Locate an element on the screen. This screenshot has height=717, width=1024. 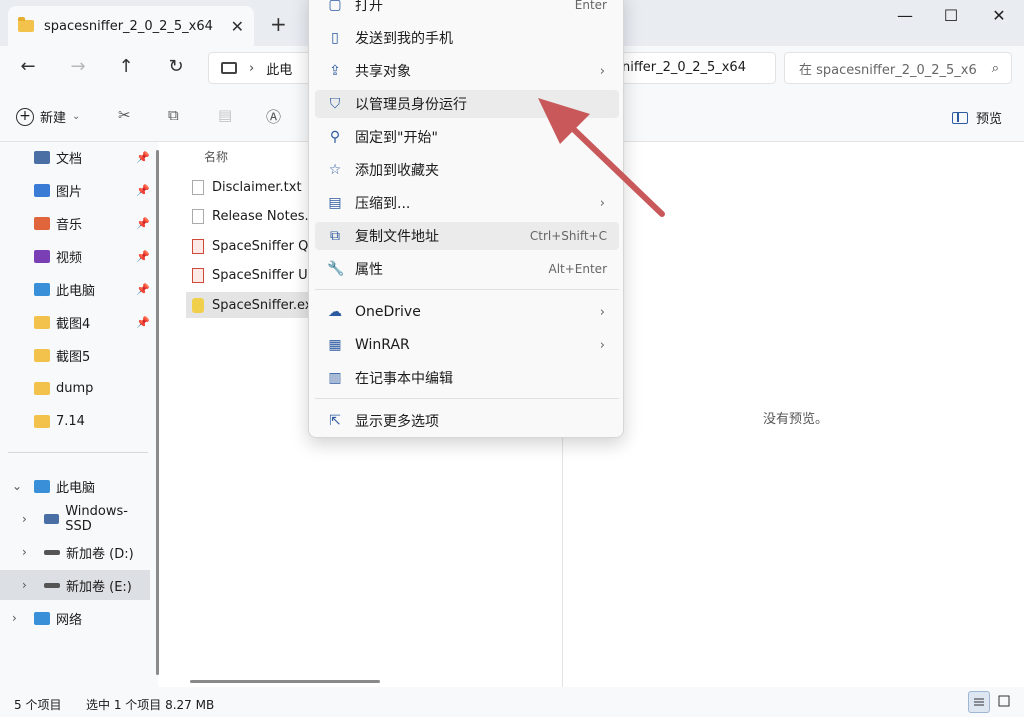
star-icon: ☆ is located at coordinates (335, 170).